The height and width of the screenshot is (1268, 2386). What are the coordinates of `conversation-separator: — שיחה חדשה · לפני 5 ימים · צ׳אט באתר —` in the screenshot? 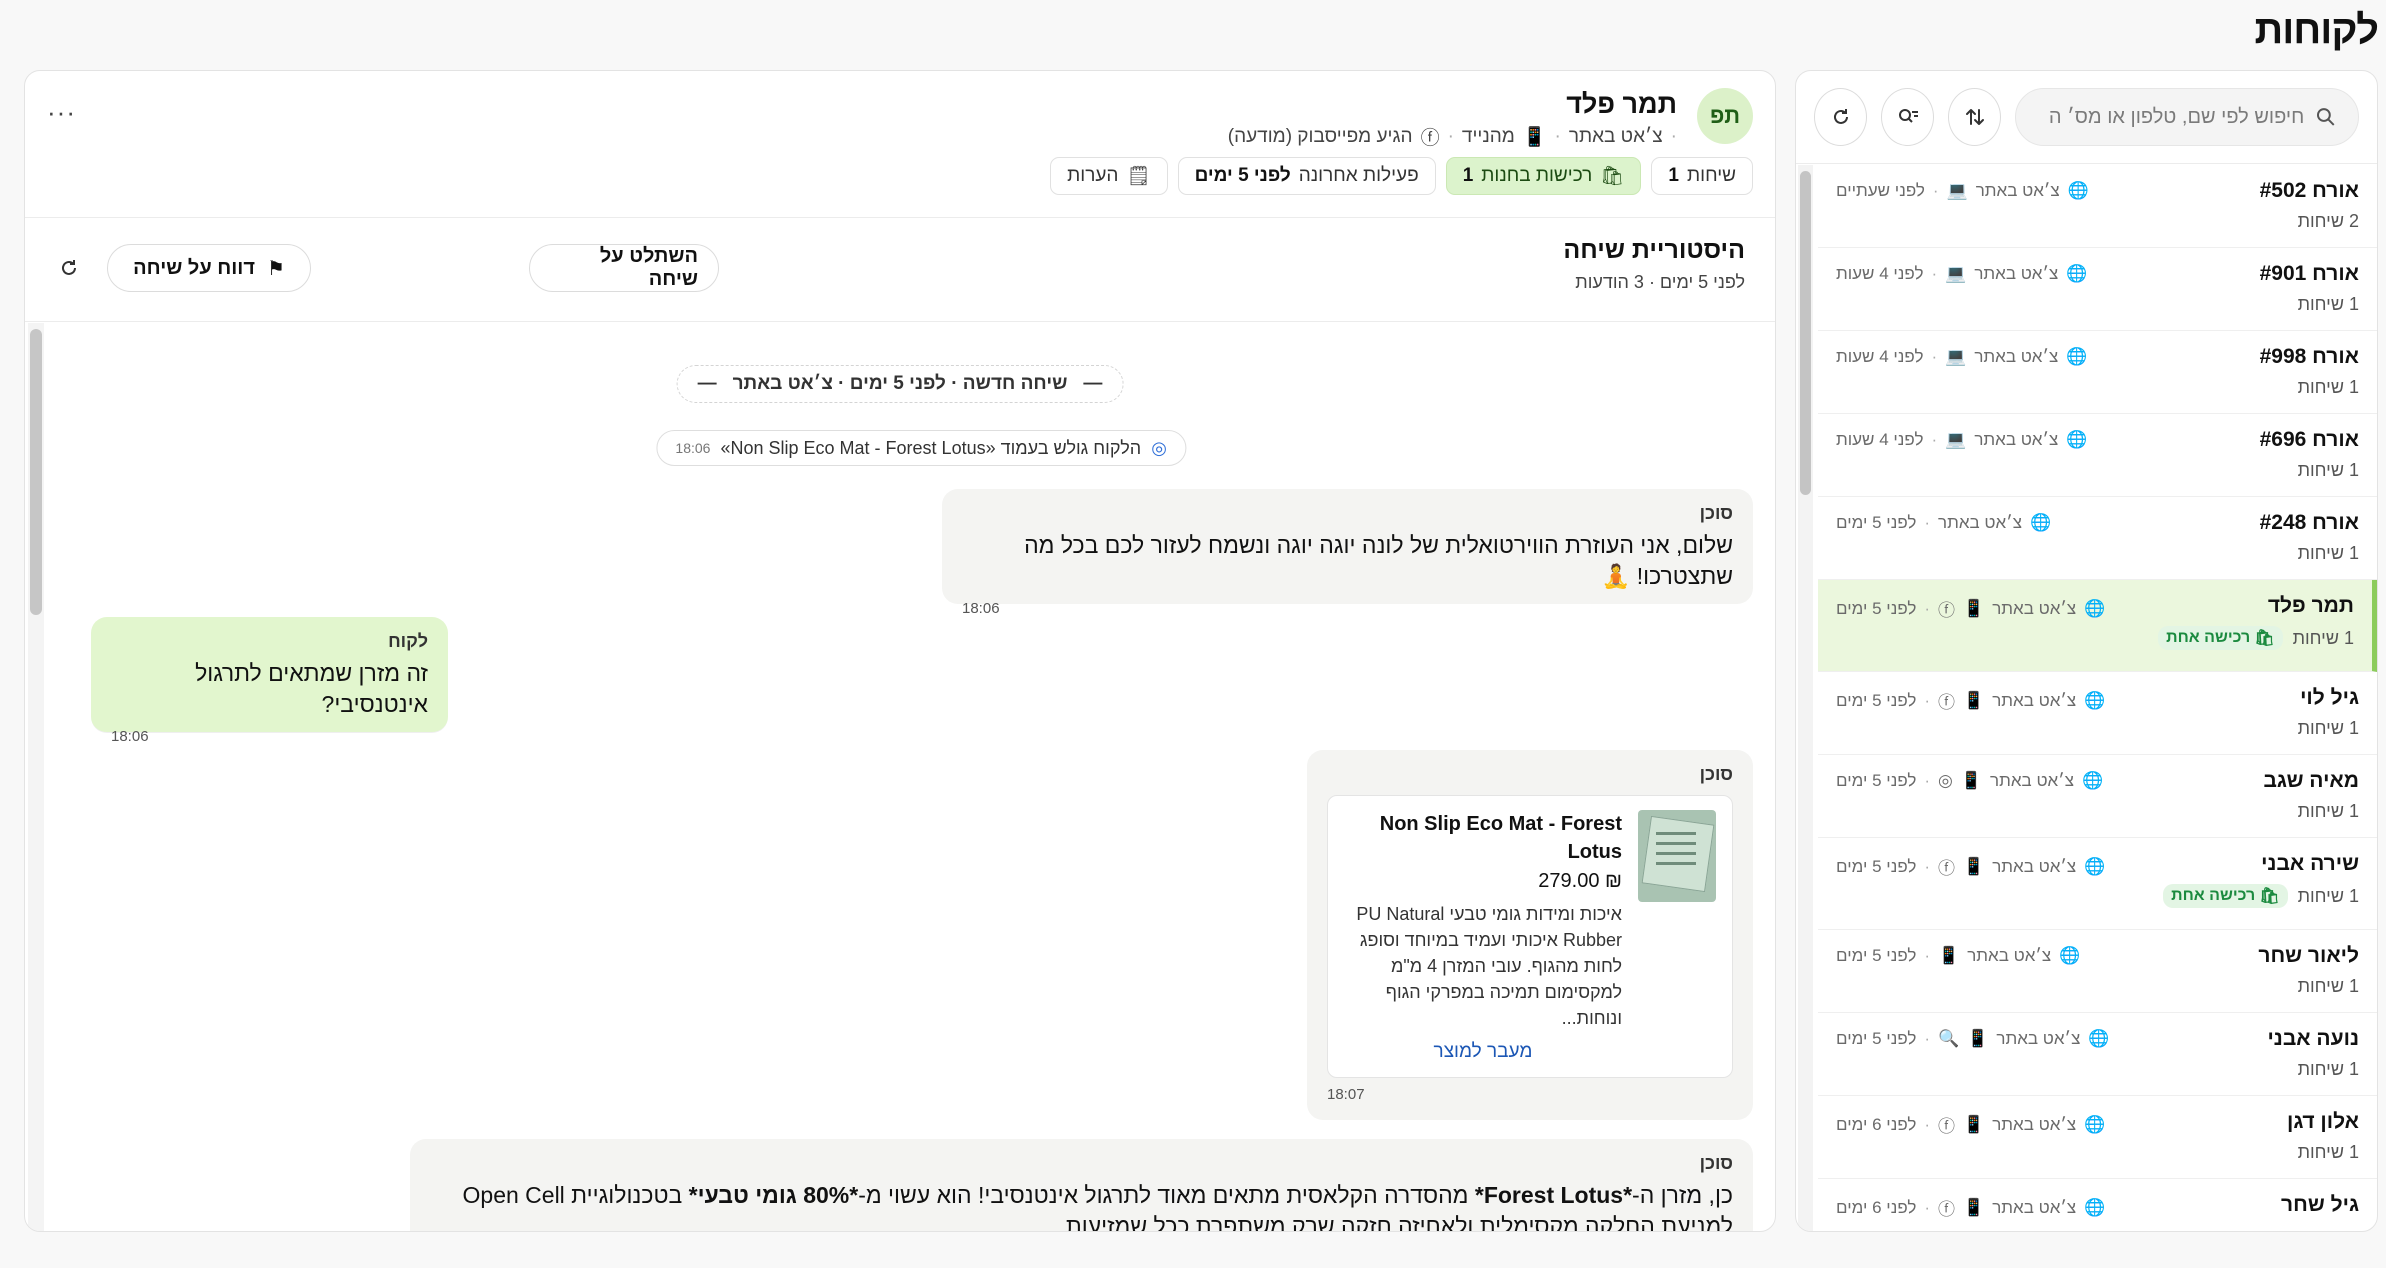 It's located at (900, 384).